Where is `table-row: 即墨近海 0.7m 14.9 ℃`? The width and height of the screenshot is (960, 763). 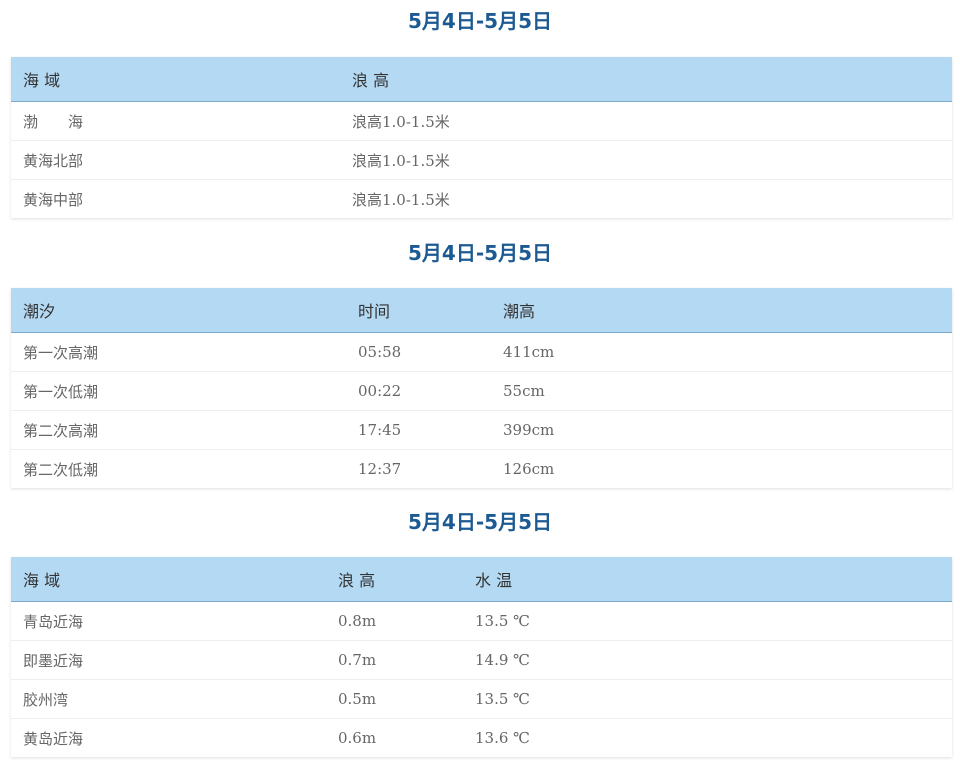
table-row: 即墨近海 0.7m 14.9 ℃ is located at coordinates (481, 660).